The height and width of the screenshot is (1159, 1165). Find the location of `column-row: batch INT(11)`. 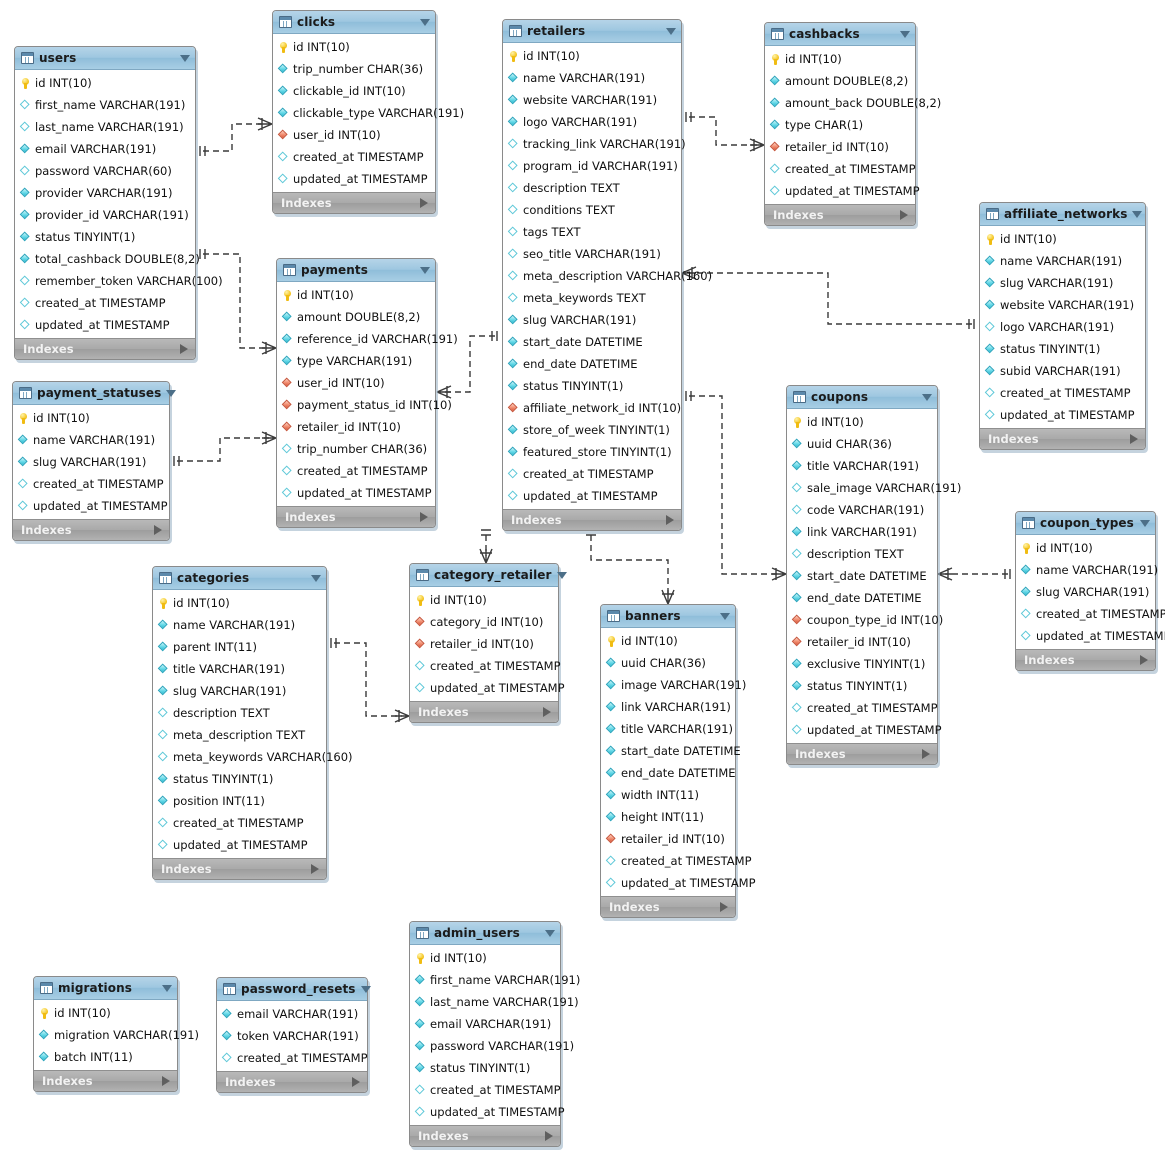

column-row: batch INT(11) is located at coordinates (105, 1057).